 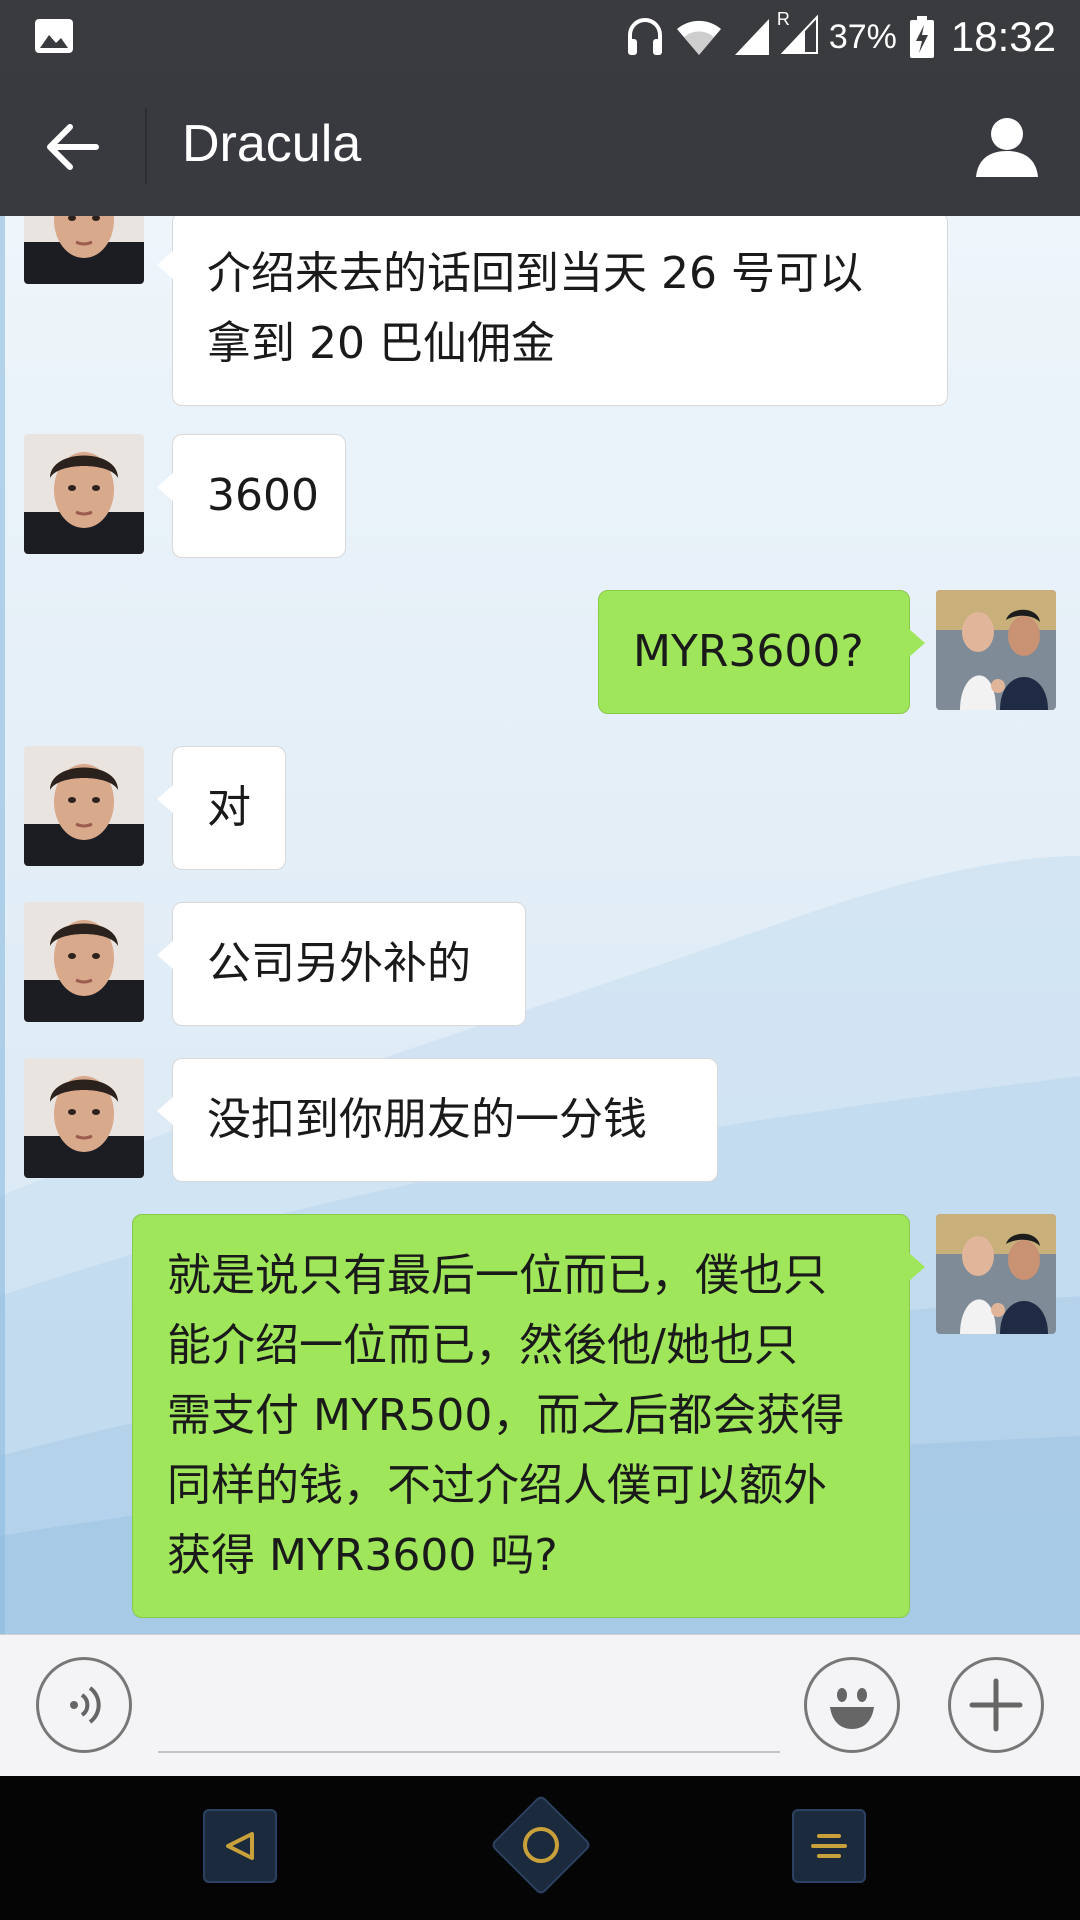 I want to click on incoming-message-bubble: 公司另外补的, so click(x=341, y=964).